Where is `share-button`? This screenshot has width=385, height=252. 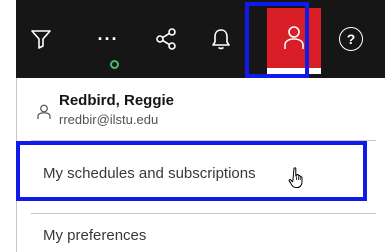
share-button is located at coordinates (166, 39).